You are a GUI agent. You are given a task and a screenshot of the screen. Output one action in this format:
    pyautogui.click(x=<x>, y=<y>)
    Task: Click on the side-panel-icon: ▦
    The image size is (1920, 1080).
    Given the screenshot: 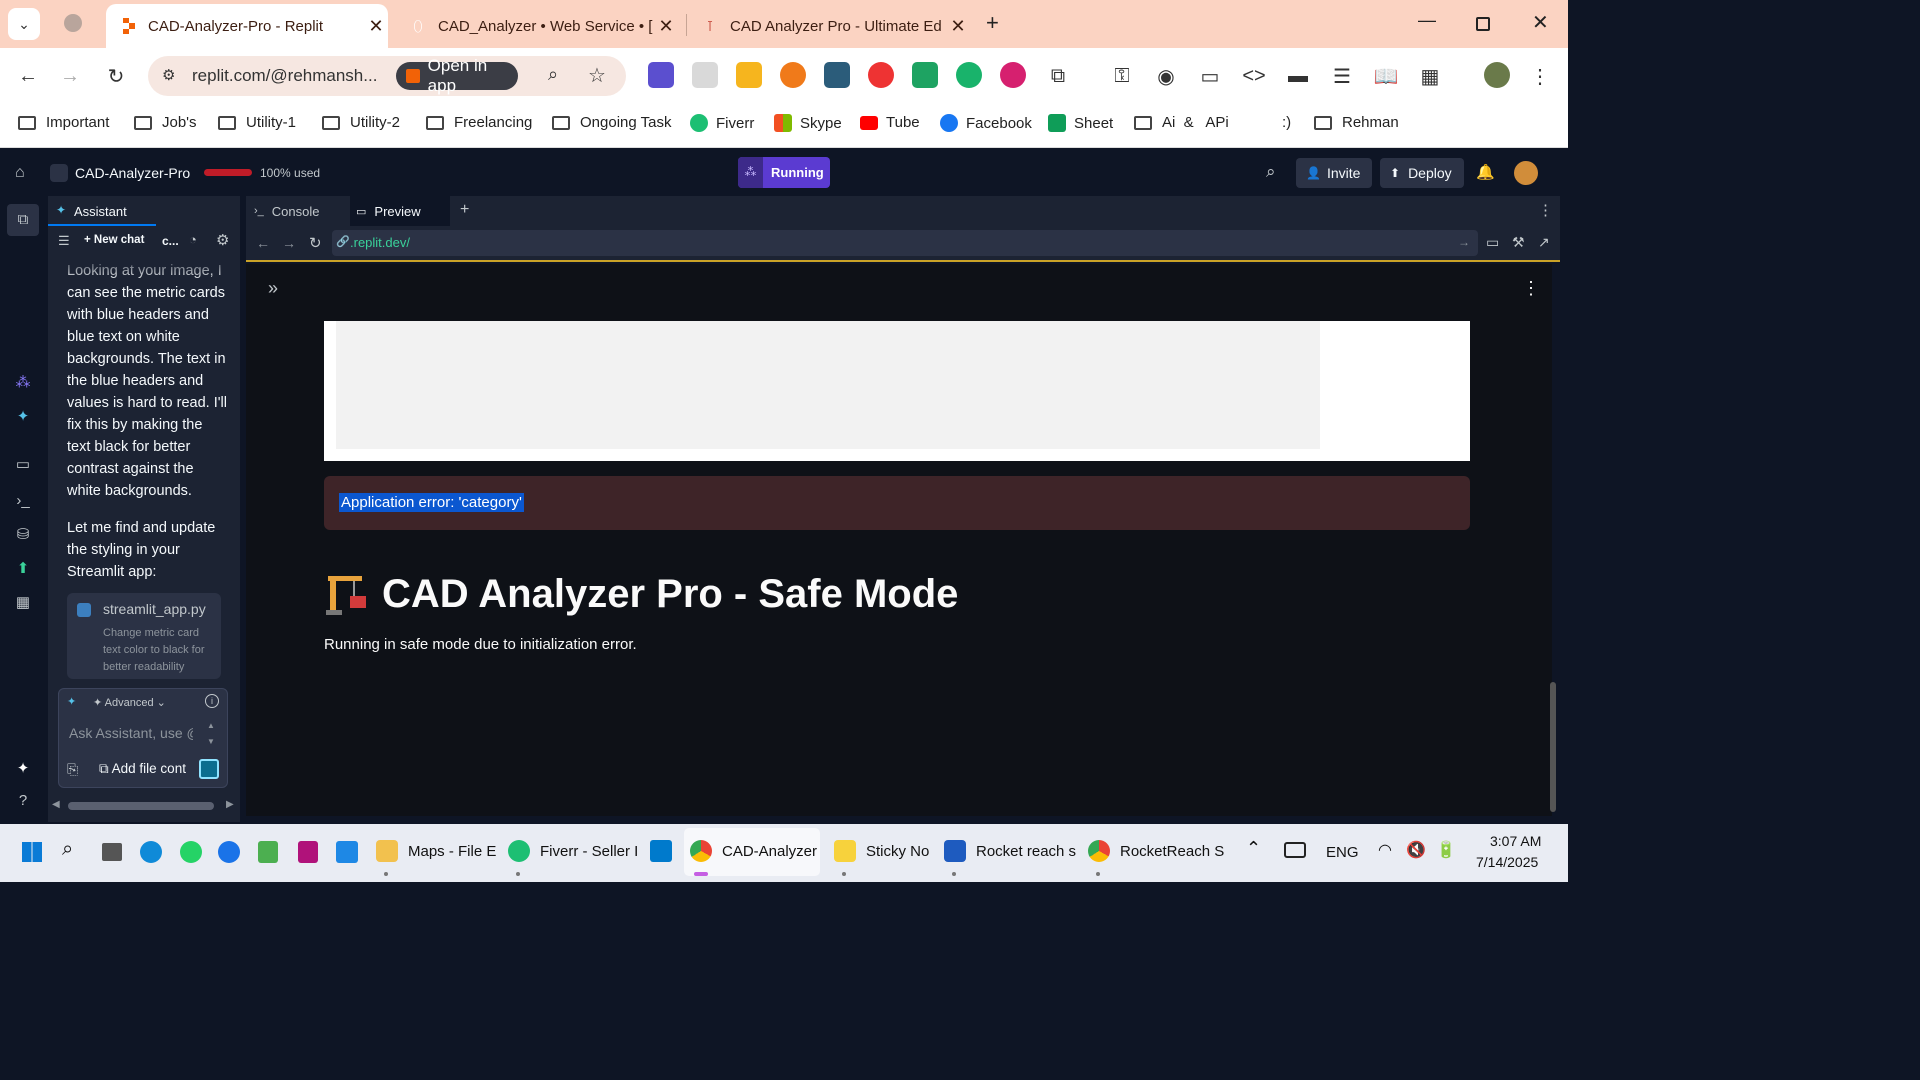 What is the action you would take?
    pyautogui.click(x=1430, y=76)
    